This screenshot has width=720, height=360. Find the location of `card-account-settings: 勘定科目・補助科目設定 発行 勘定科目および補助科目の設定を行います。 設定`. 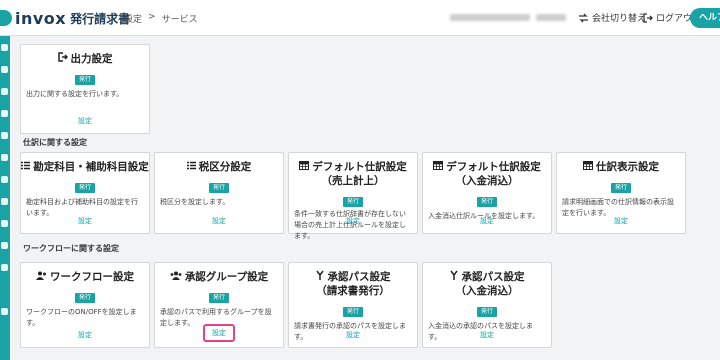

card-account-settings: 勘定科目・補助科目設定 発行 勘定科目および補助科目の設定を行います。 設定 is located at coordinates (85, 193).